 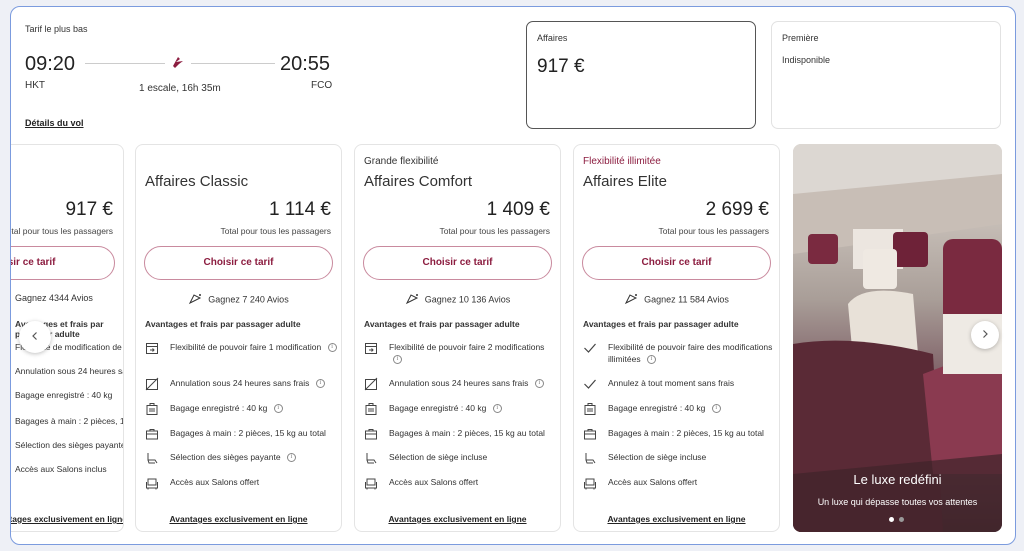 What do you see at coordinates (686, 299) in the screenshot?
I see `avios-text: Gagnez 11 584 Avios` at bounding box center [686, 299].